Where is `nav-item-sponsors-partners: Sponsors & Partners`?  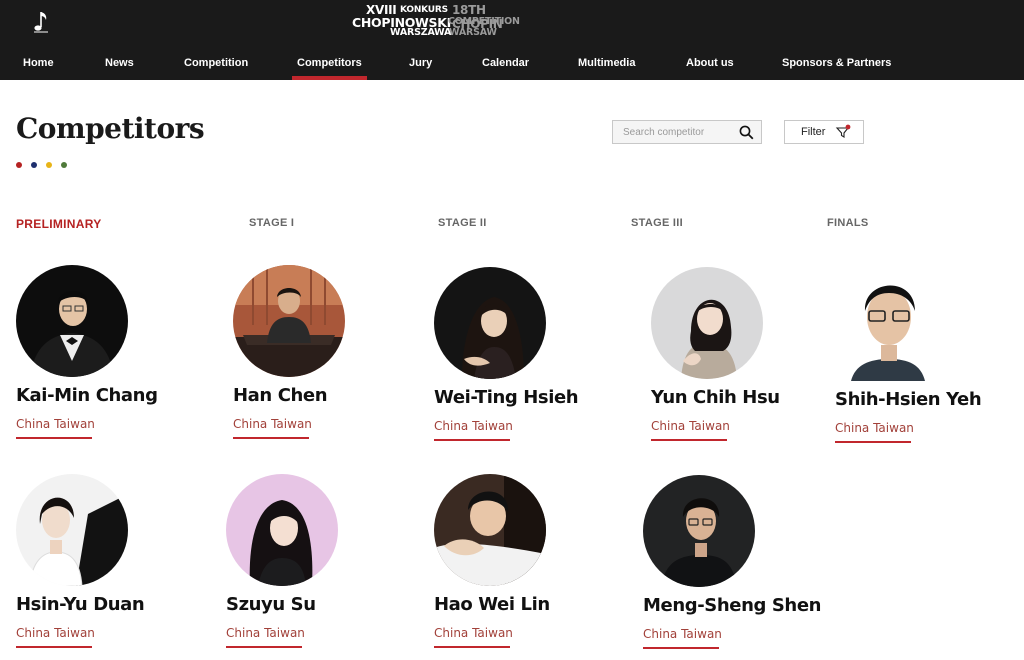 nav-item-sponsors-partners: Sponsors & Partners is located at coordinates (836, 68).